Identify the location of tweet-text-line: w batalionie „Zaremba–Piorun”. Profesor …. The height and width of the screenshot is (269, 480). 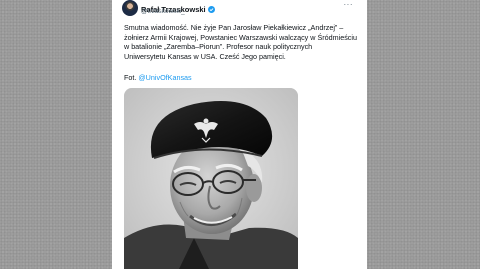
(218, 46).